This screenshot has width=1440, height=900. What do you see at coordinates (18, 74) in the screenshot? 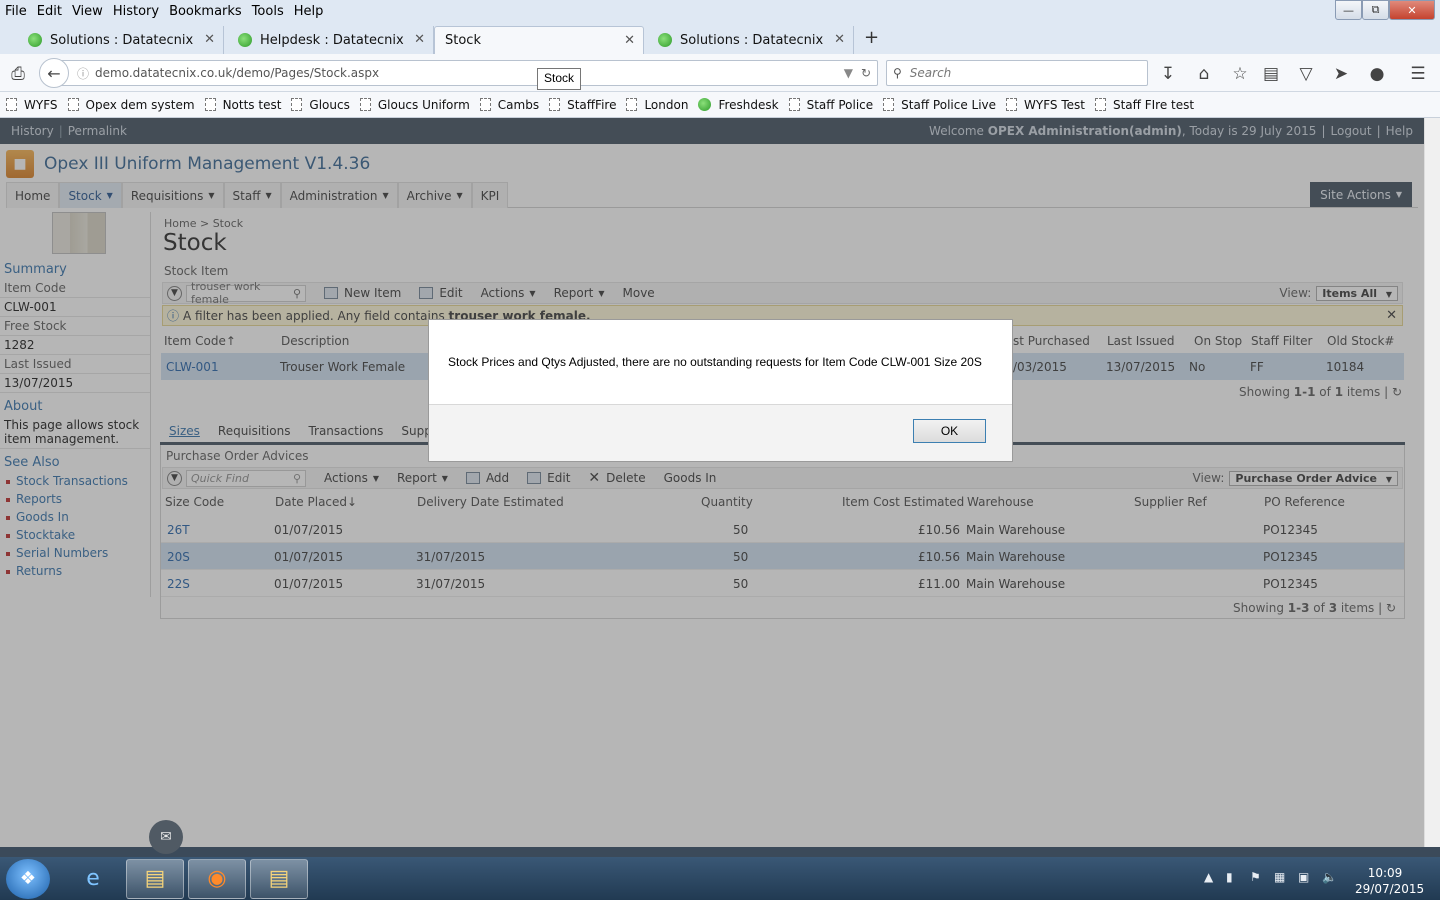
I see `print-icon: ⎙` at bounding box center [18, 74].